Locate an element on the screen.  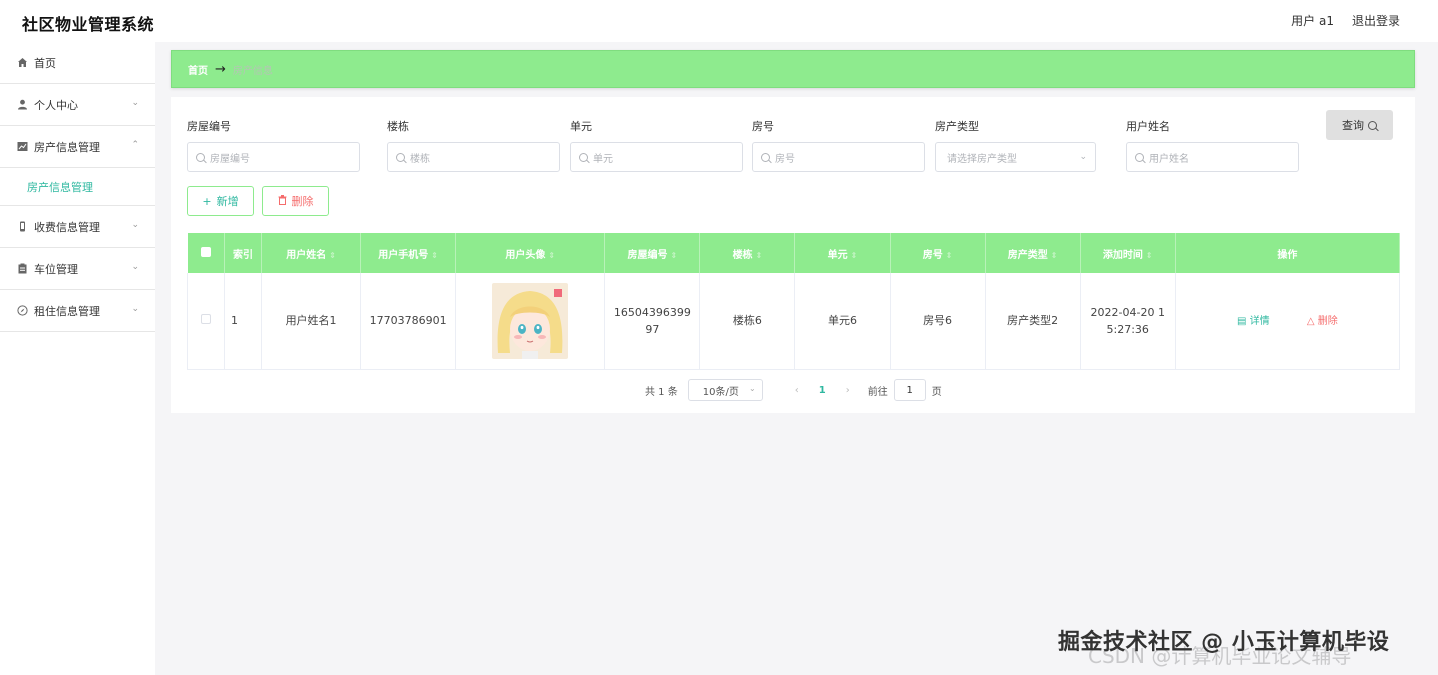
detail-button: ▤ 详情 is located at coordinates (1255, 321).